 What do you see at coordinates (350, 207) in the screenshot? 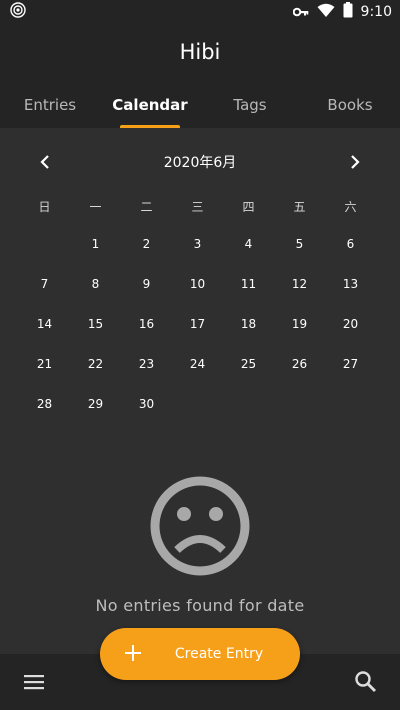
I see `weekday-label: 六` at bounding box center [350, 207].